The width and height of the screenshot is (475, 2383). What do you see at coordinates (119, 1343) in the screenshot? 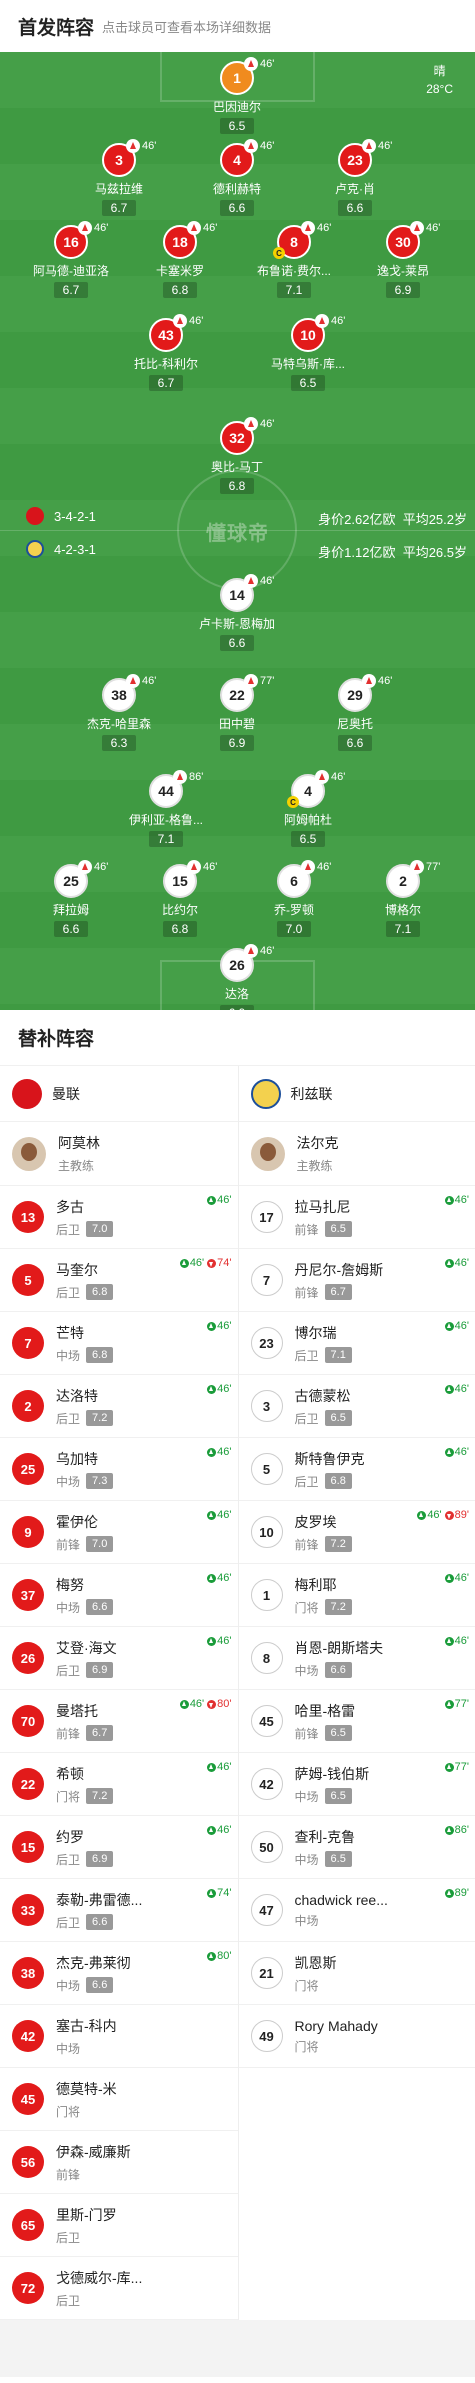
I see `bench-player-7: 7 芒特 中场 6.8 46'` at bounding box center [119, 1343].